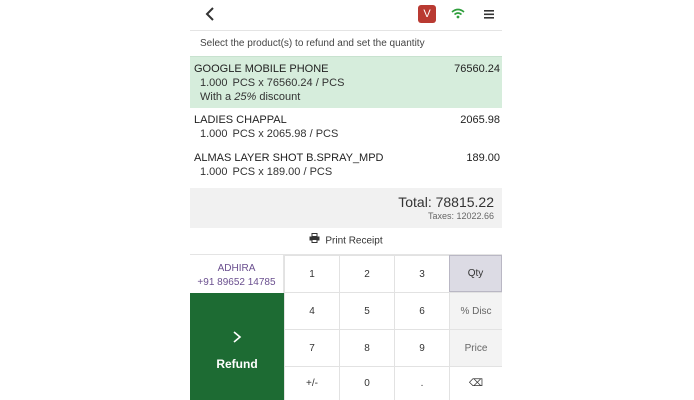  I want to click on print-receipt-button: Print Receipt, so click(346, 241).